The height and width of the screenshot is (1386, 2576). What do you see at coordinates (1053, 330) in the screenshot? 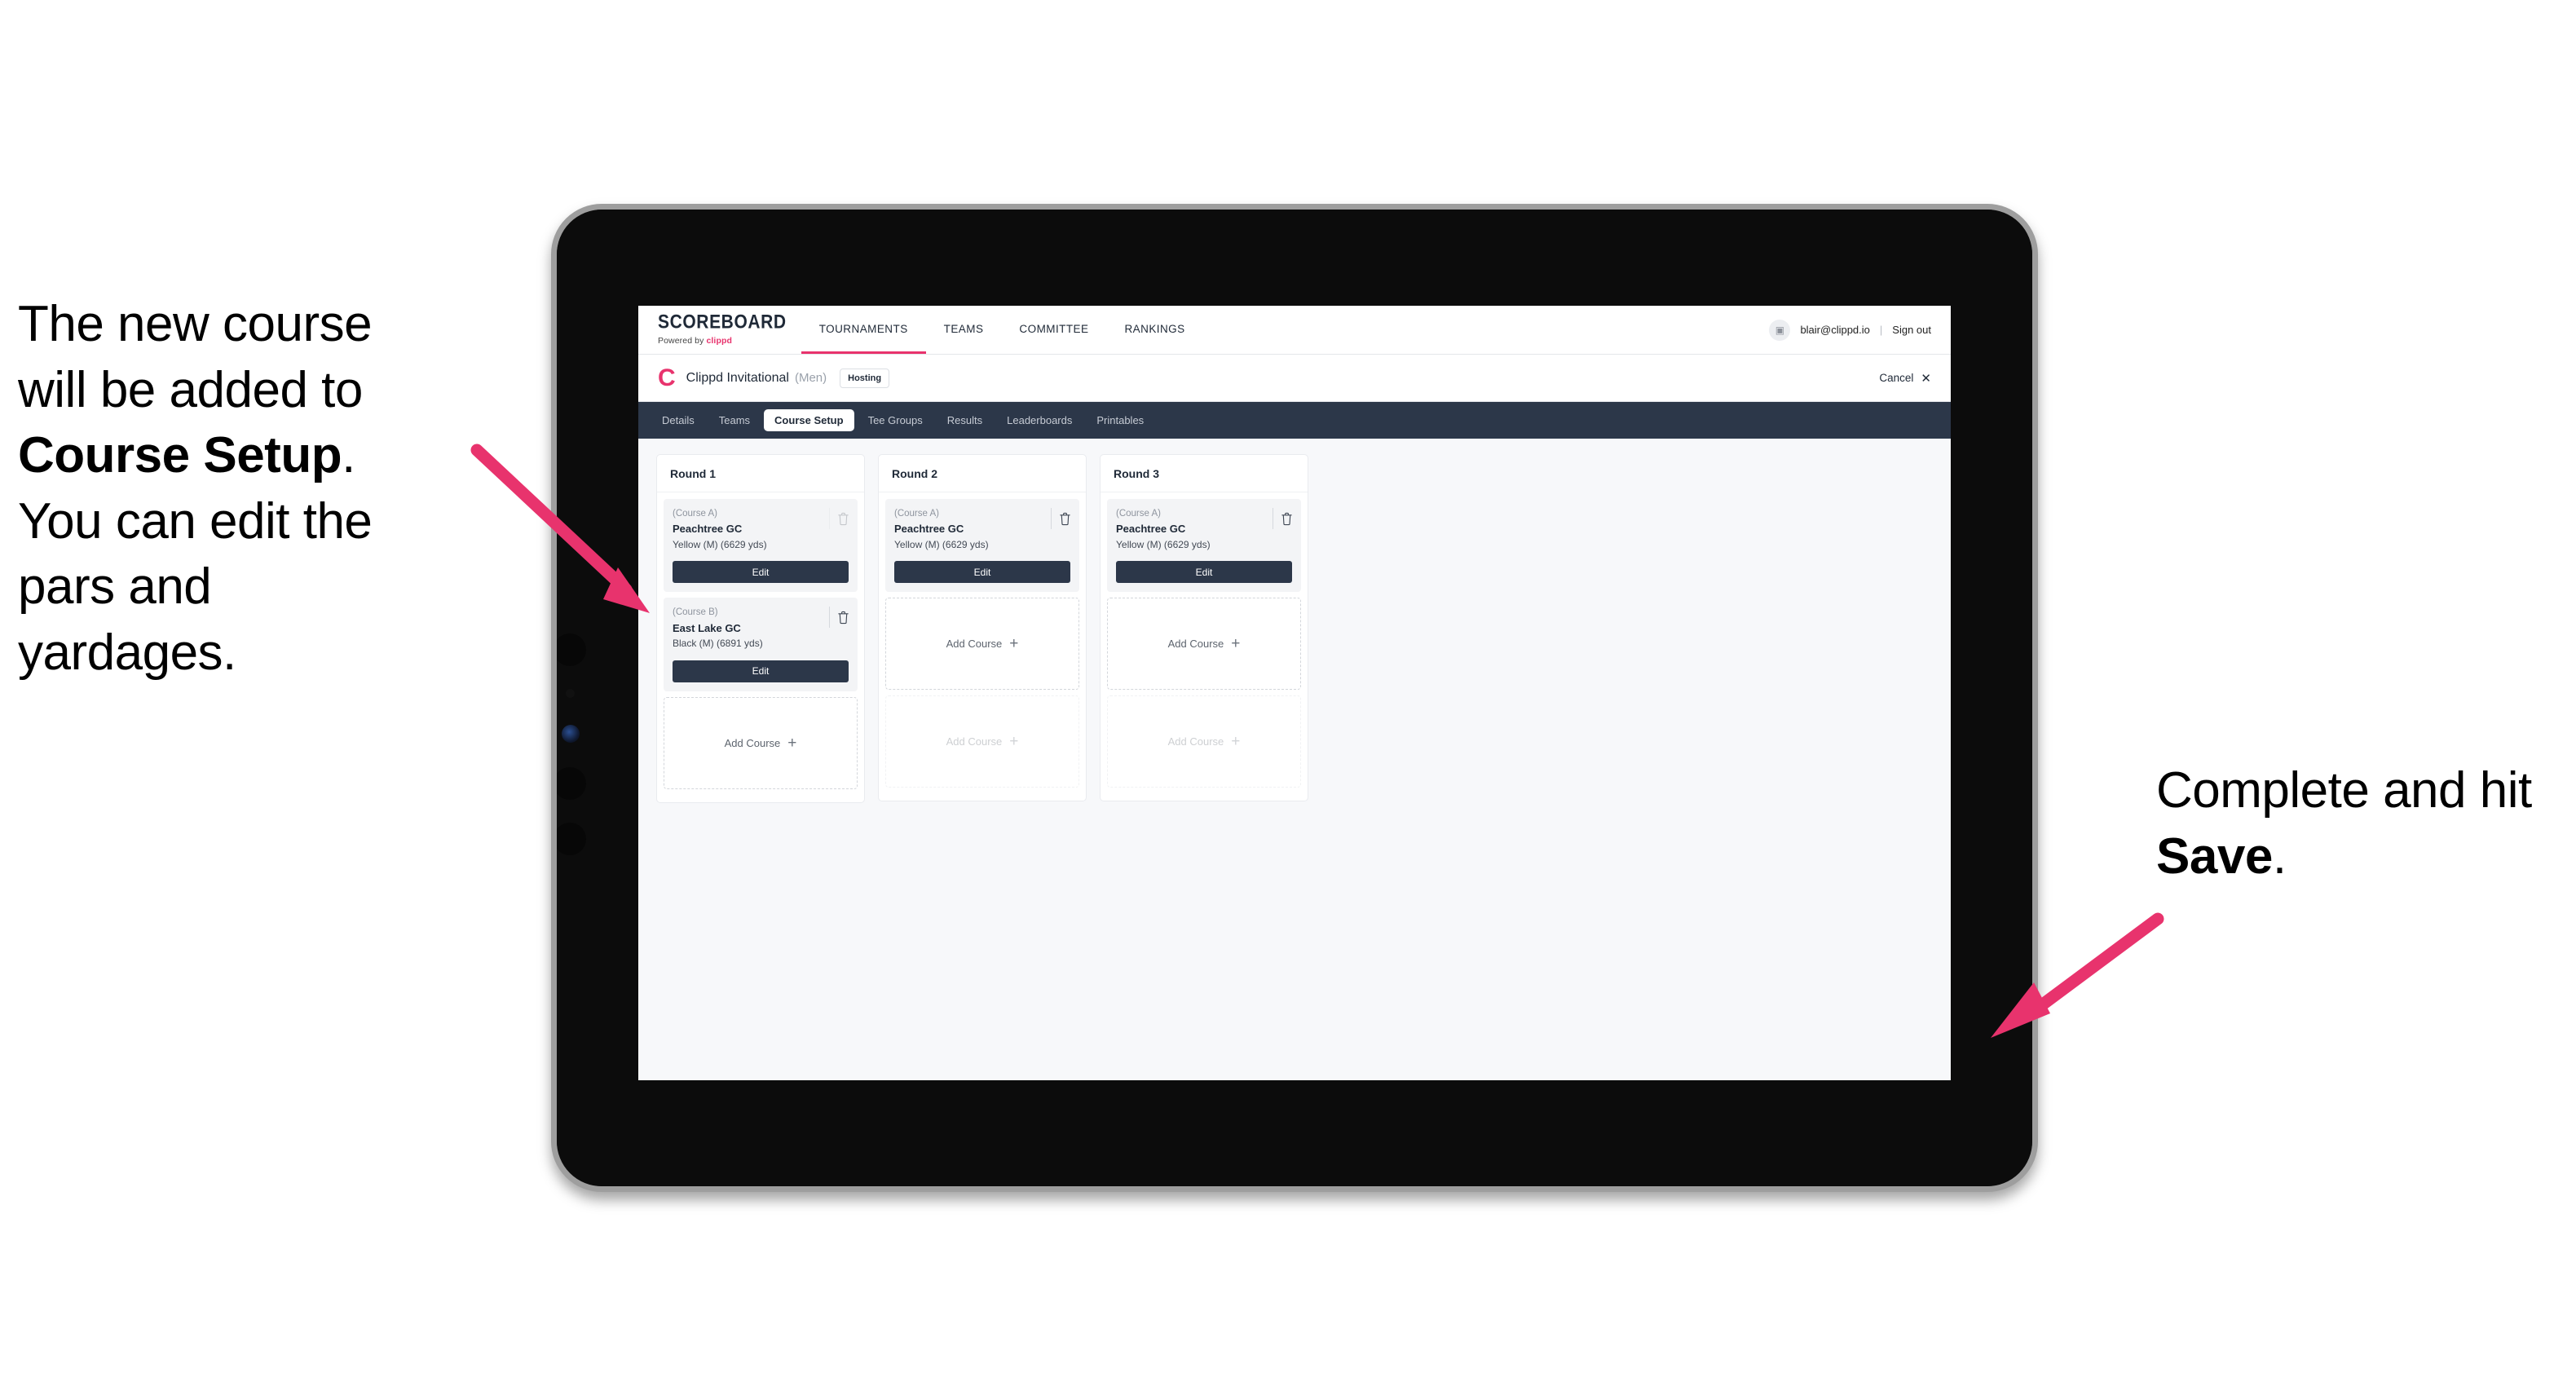
I see `nav-item-committee: COMMITTEE` at bounding box center [1053, 330].